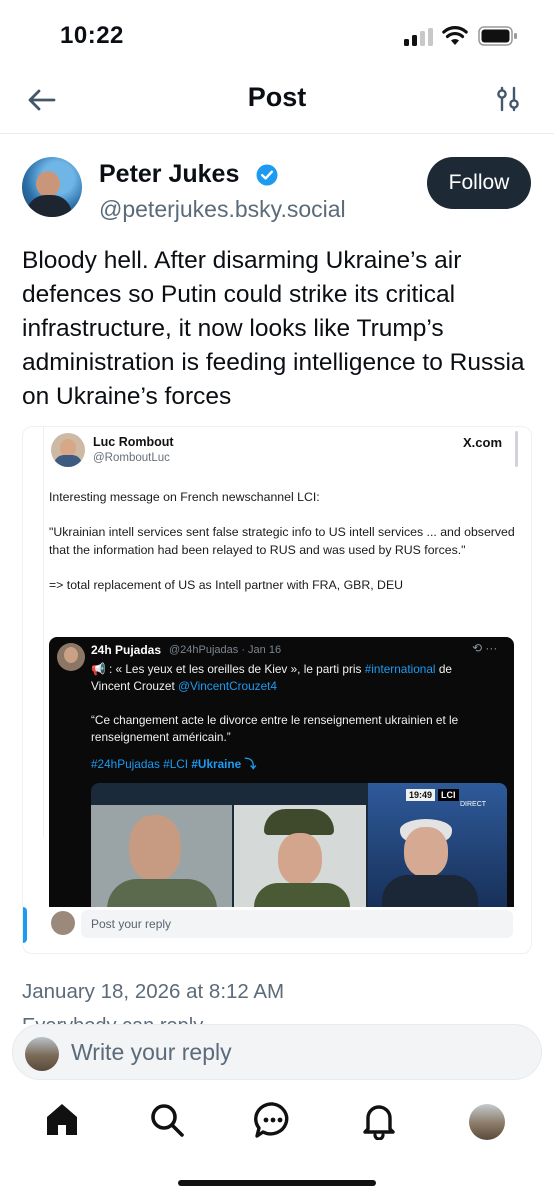  What do you see at coordinates (151, 1052) in the screenshot?
I see `reply-placeholder: Write your reply` at bounding box center [151, 1052].